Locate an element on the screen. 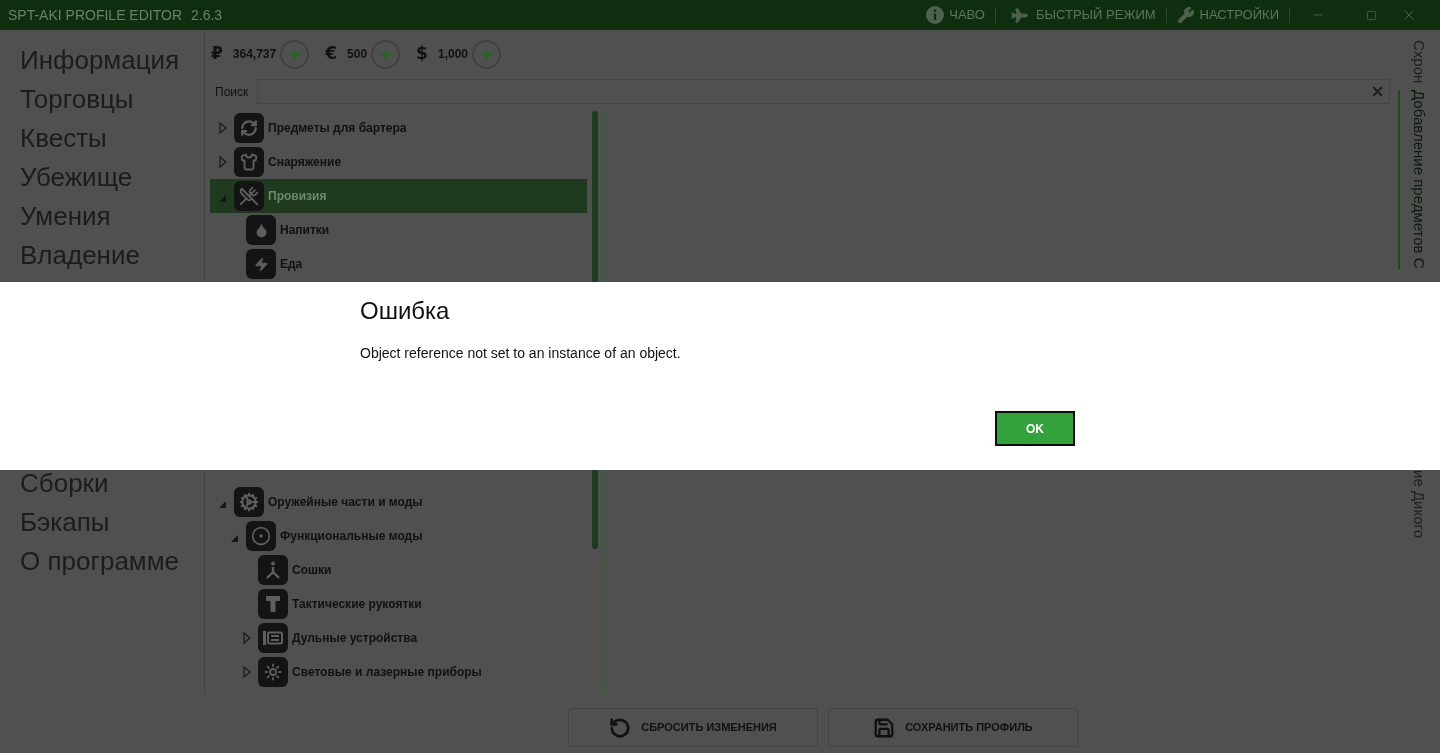 Image resolution: width=1440 pixels, height=753 pixels. search-label: Поиск is located at coordinates (232, 92).